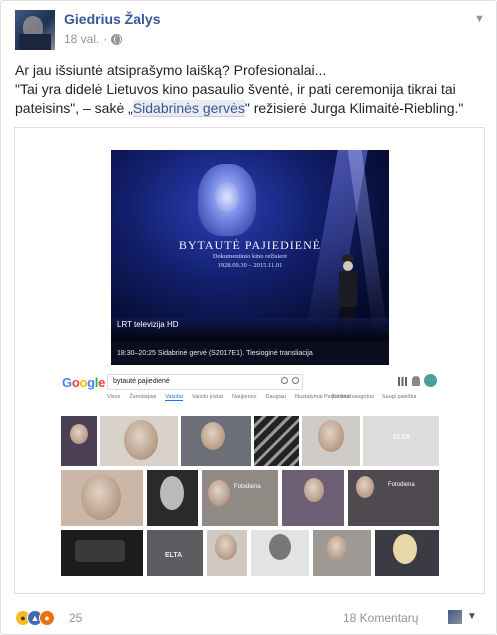 Image resolution: width=497 pixels, height=635 pixels. What do you see at coordinates (75, 618) in the screenshot?
I see `reaction-count: 25` at bounding box center [75, 618].